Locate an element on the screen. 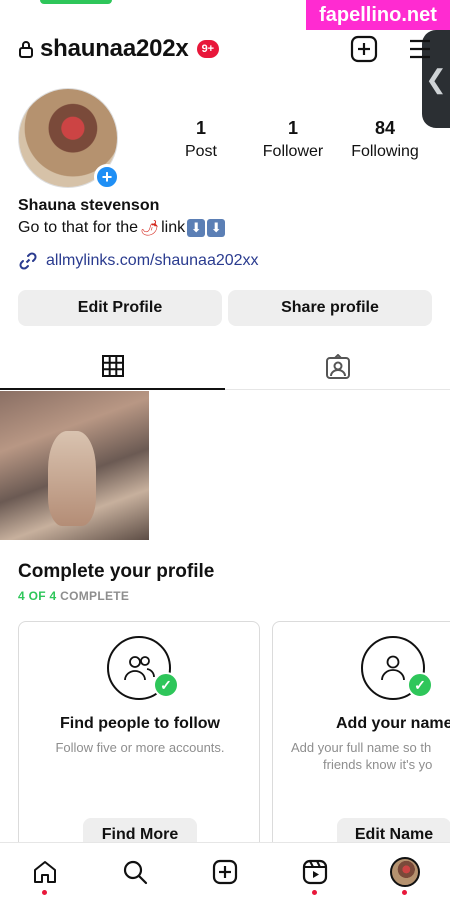 Image resolution: width=450 pixels, height=902 pixels. nav-search is located at coordinates (135, 872).